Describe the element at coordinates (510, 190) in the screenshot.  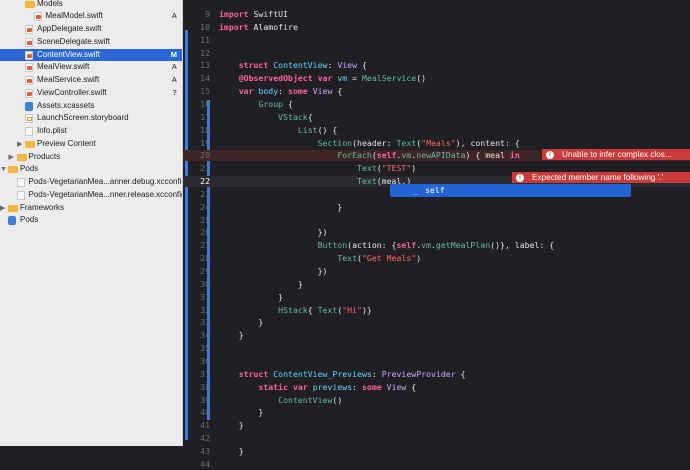
I see `autocomplete-suggestion: _ self` at that location.